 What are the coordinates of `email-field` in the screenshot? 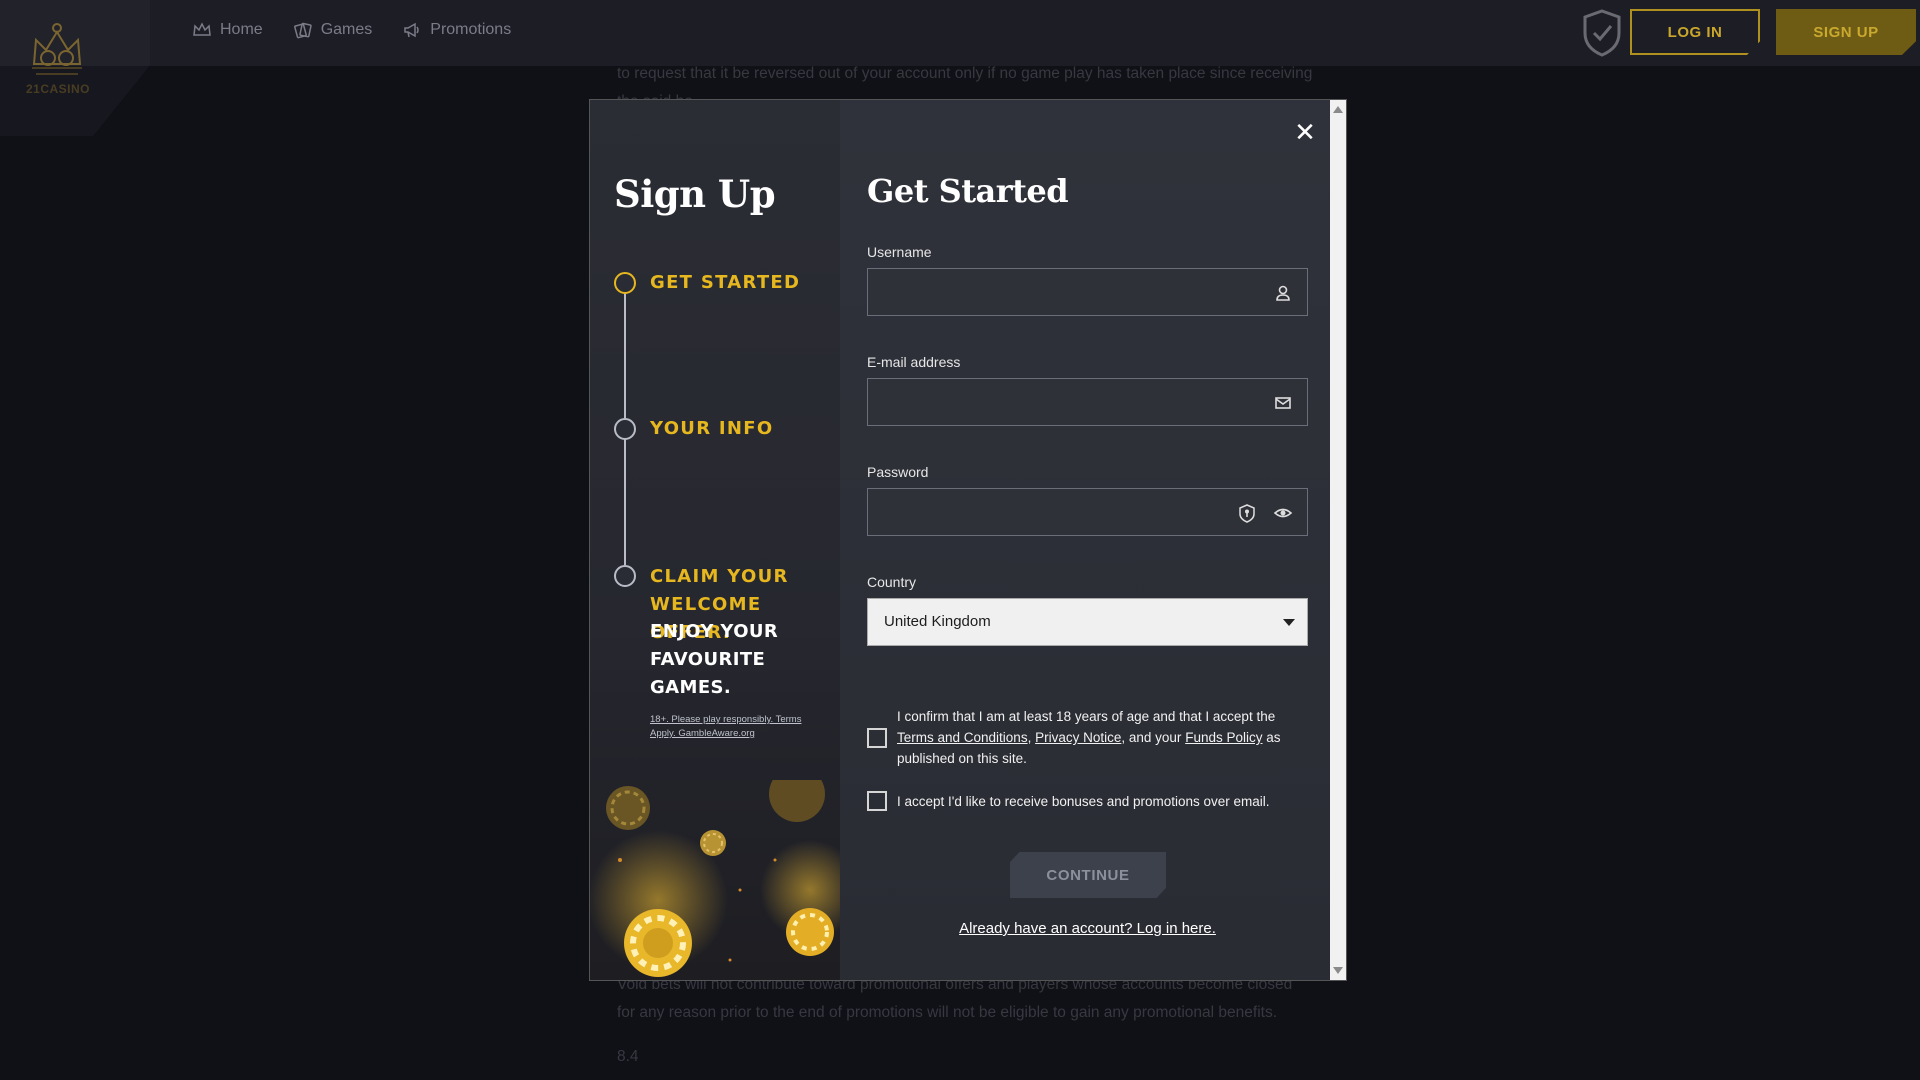 It's located at (1087, 402).